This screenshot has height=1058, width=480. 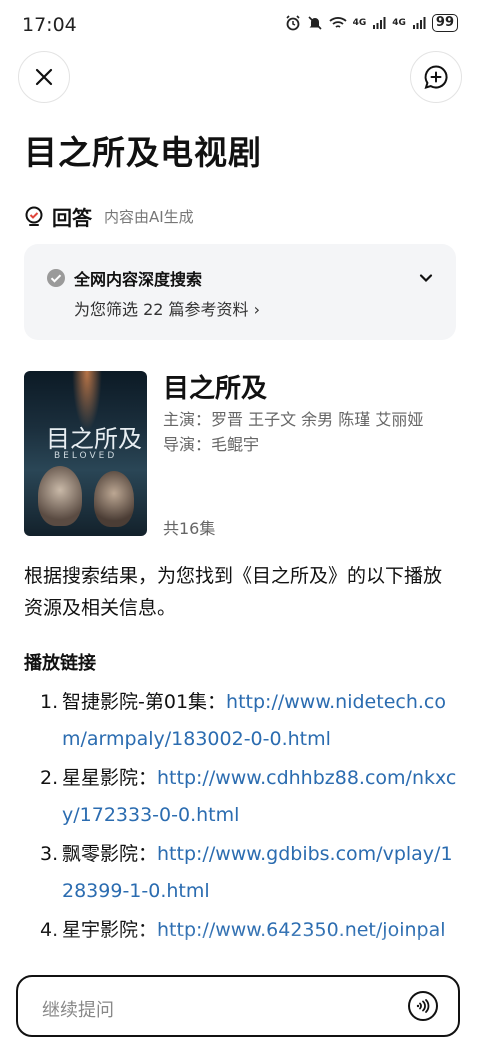 What do you see at coordinates (426, 278) in the screenshot?
I see `chevron-down-icon` at bounding box center [426, 278].